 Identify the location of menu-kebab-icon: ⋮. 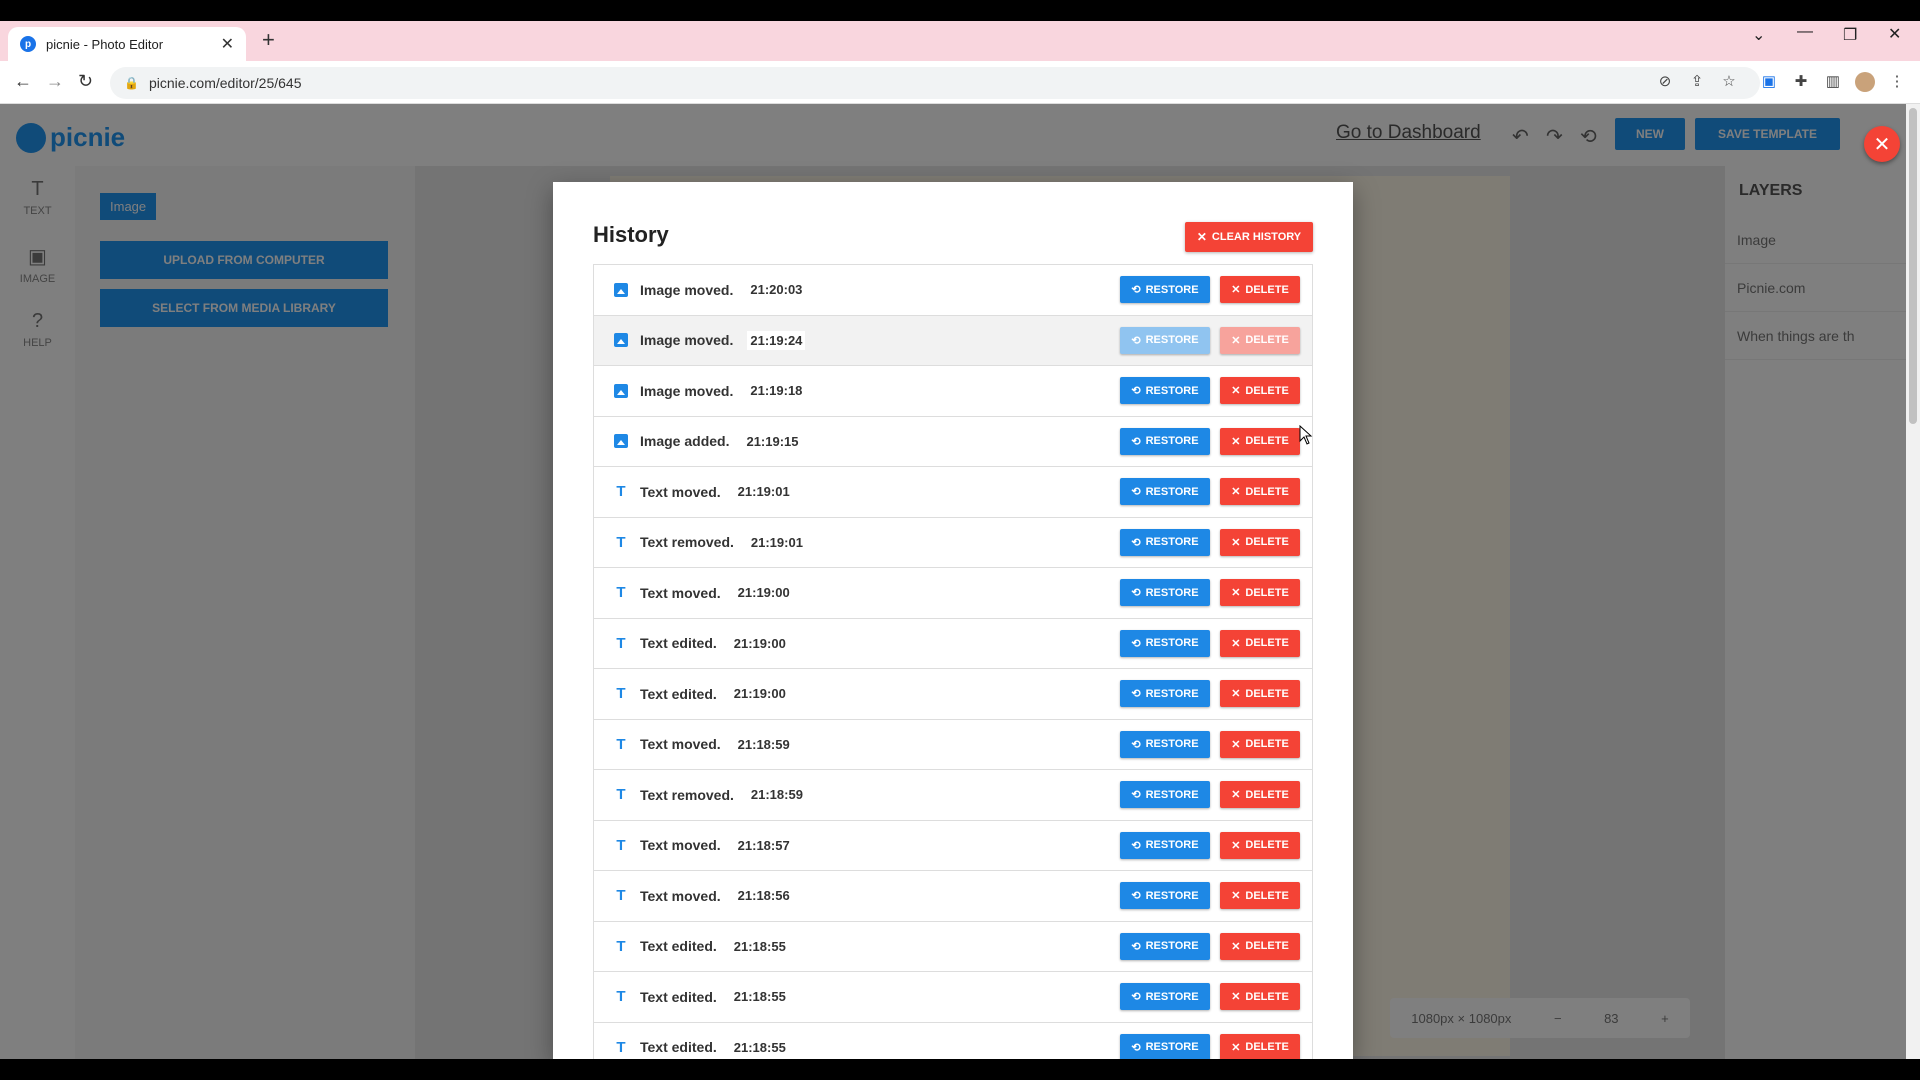
(1897, 82).